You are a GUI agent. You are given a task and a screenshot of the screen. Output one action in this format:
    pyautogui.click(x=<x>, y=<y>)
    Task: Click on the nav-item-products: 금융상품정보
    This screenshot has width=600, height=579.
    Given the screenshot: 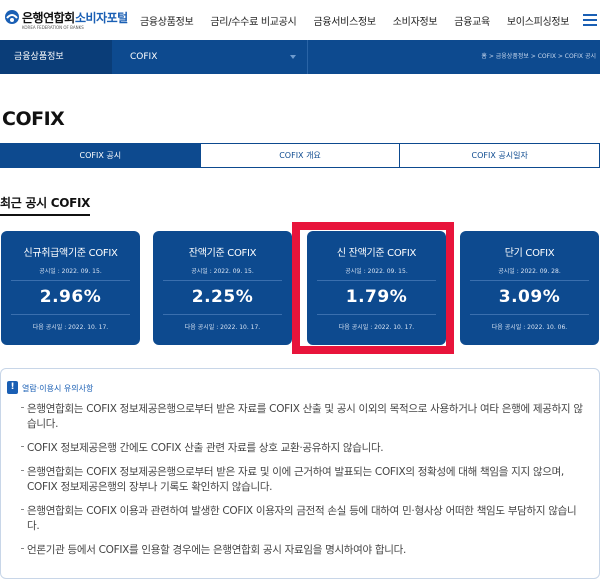 What is the action you would take?
    pyautogui.click(x=167, y=20)
    